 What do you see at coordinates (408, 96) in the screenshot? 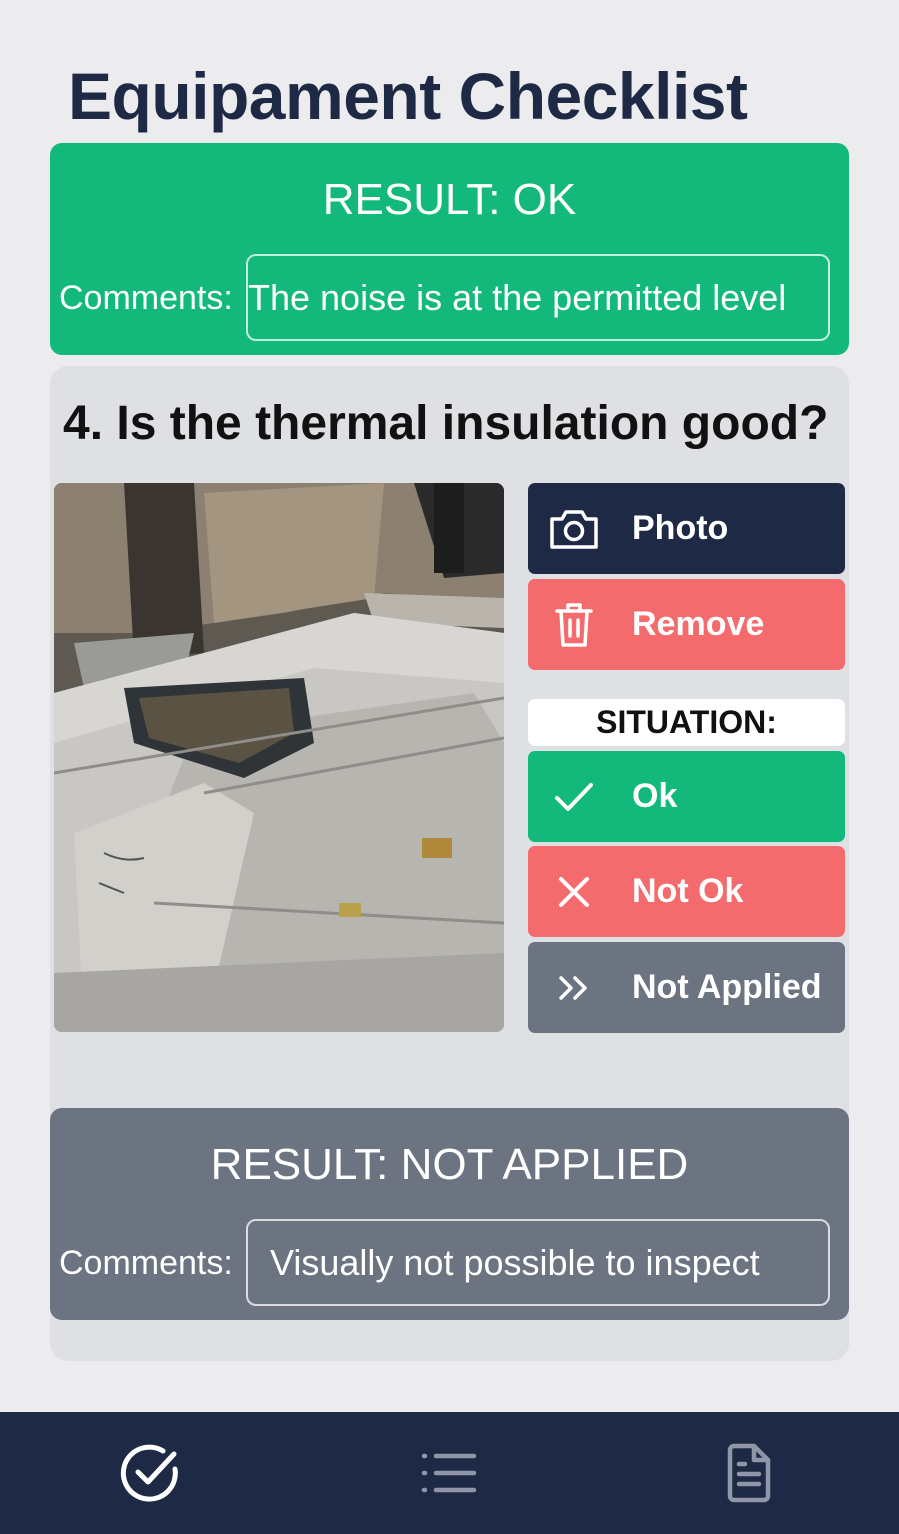
I see `page-title: Equipament Checklist` at bounding box center [408, 96].